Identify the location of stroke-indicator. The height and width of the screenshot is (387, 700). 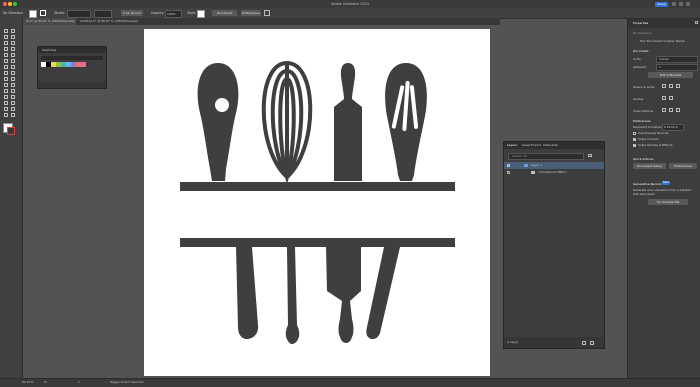
(11, 131).